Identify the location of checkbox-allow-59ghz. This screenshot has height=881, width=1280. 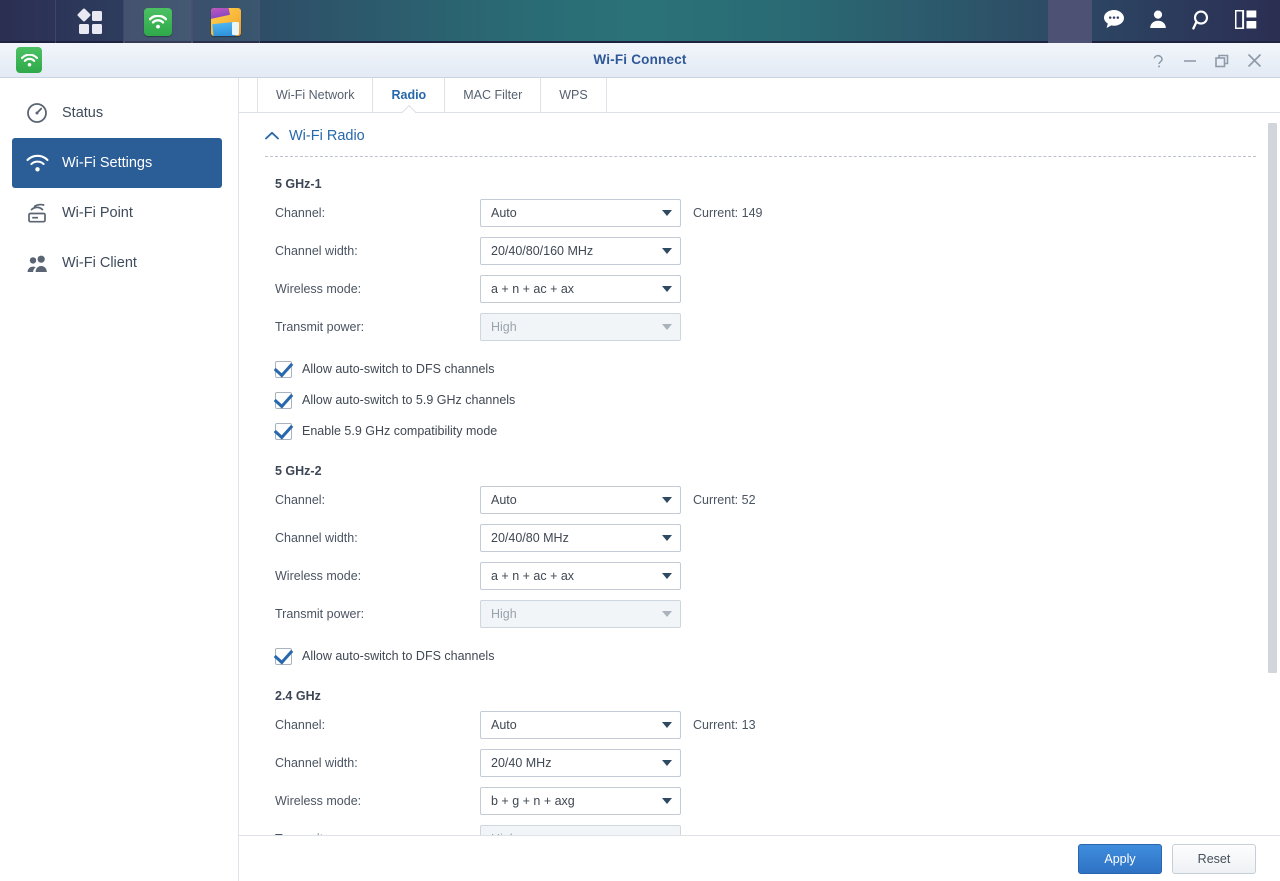
(283, 400).